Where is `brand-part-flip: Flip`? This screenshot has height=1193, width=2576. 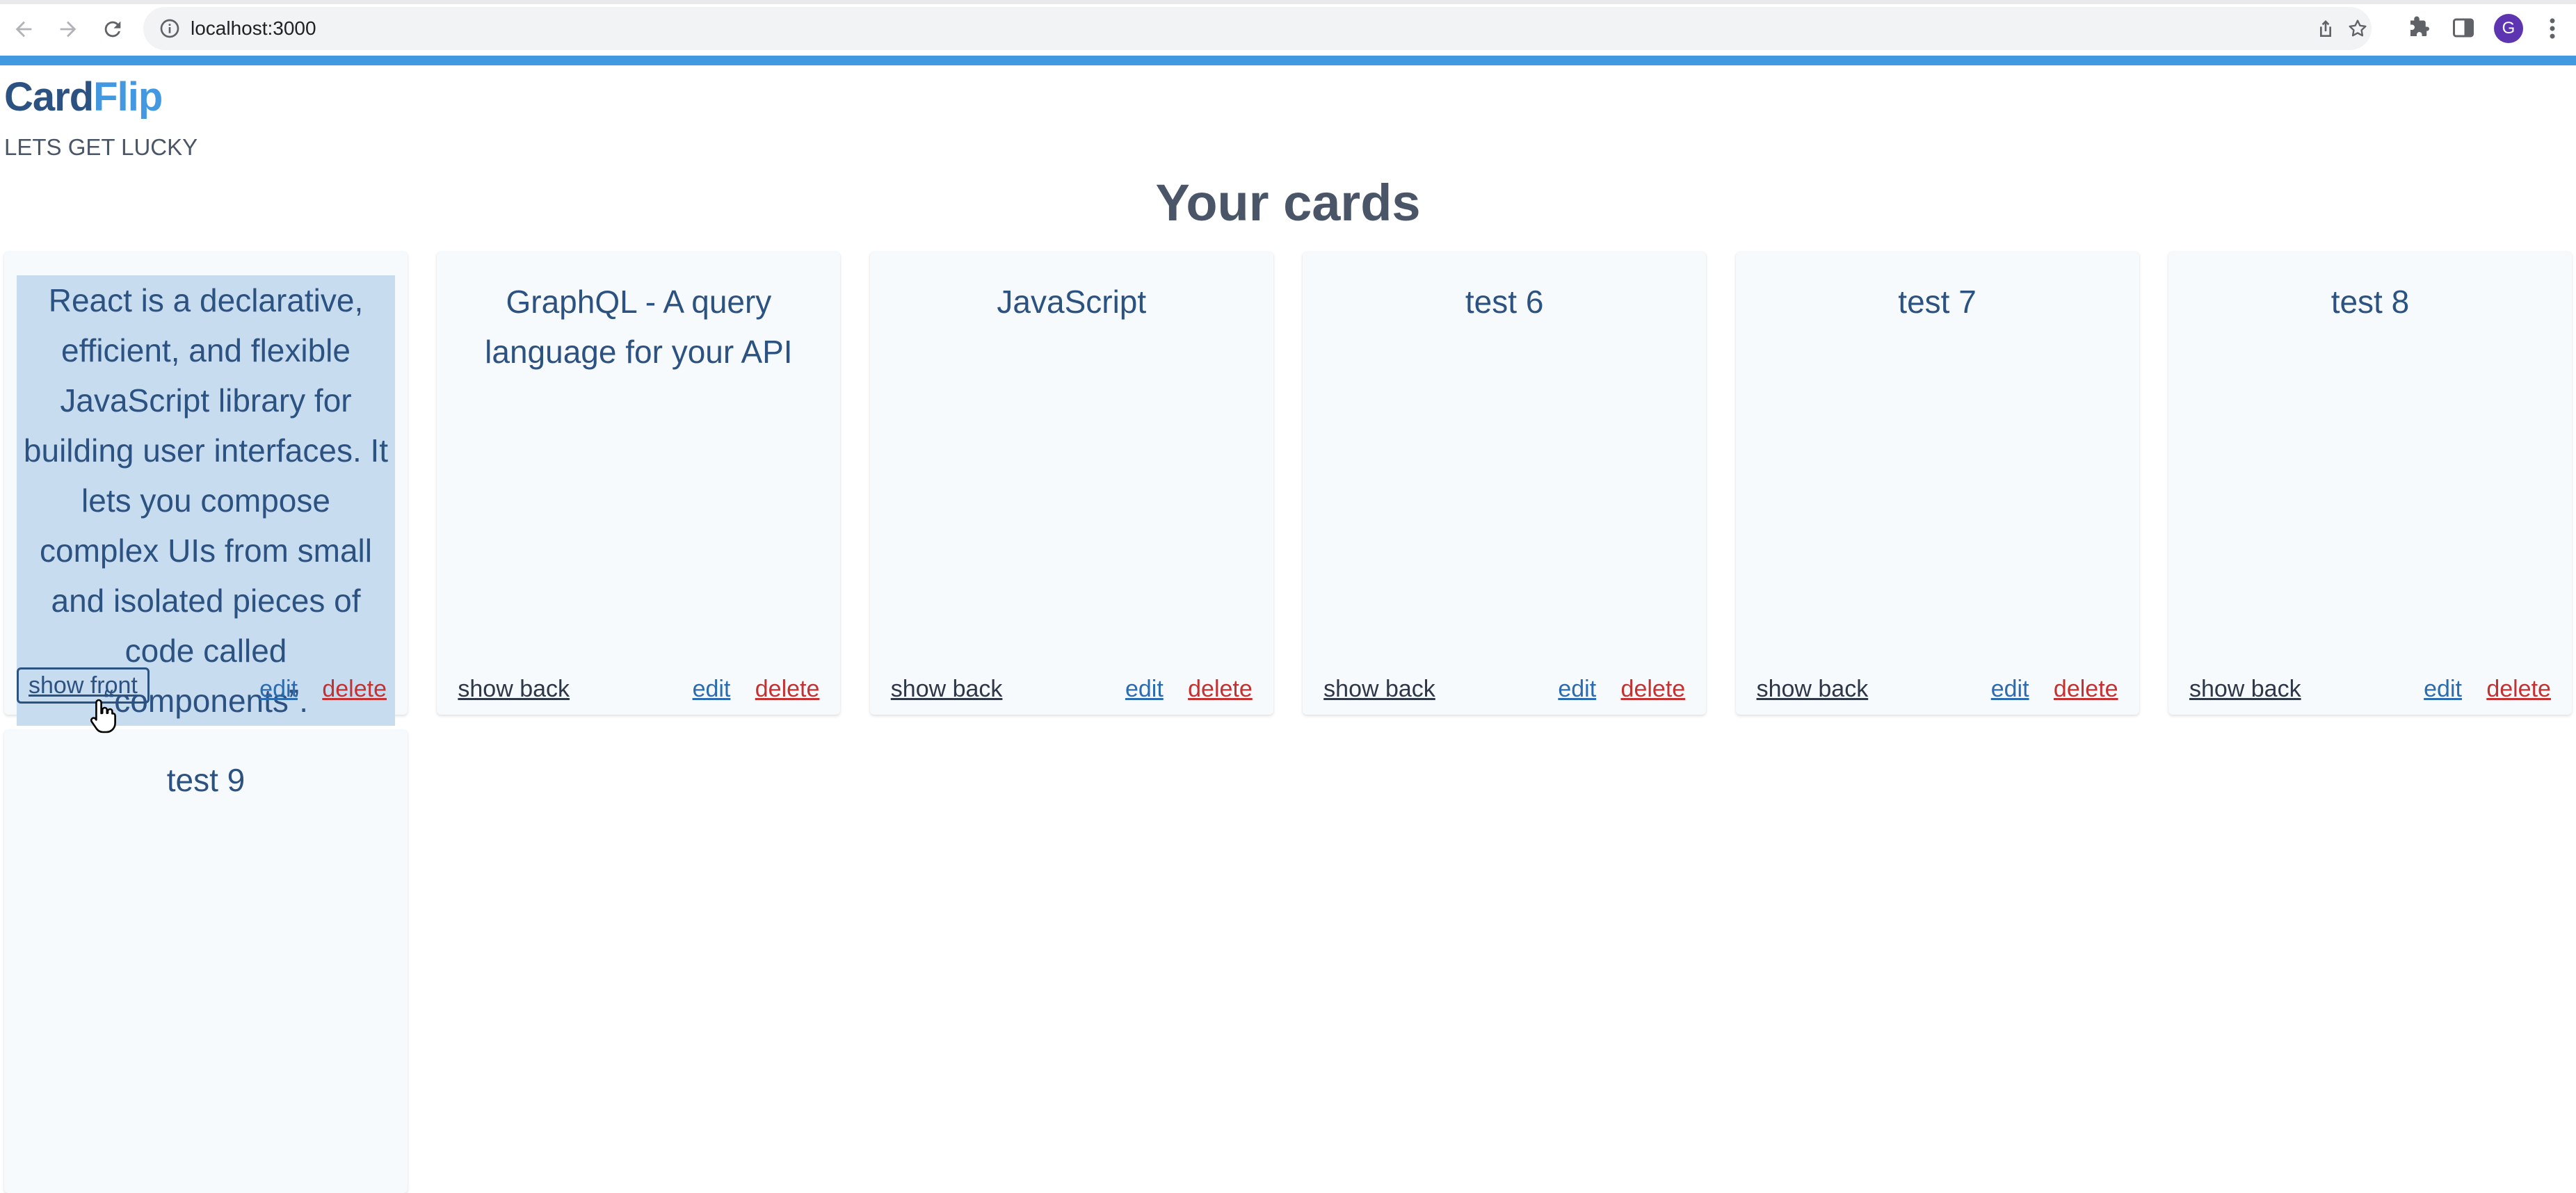
brand-part-flip: Flip is located at coordinates (128, 97).